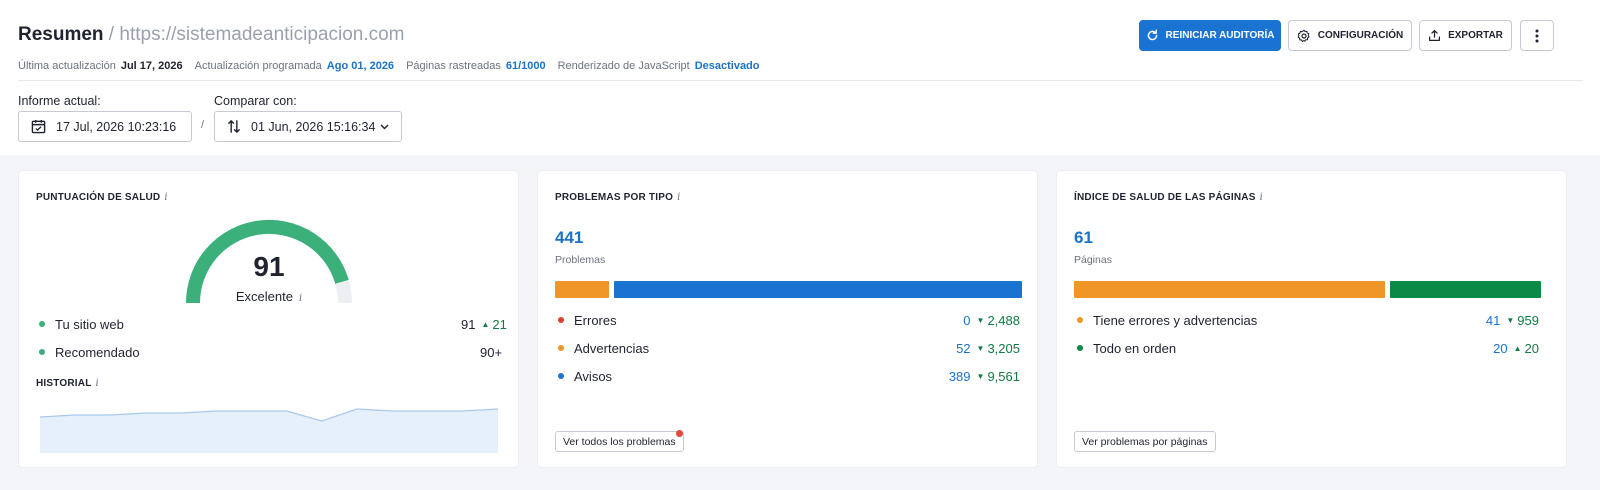 The width and height of the screenshot is (1600, 490). Describe the element at coordinates (1145, 441) in the screenshot. I see `view-problems-by-page-button: Ver problemas por páginas` at that location.